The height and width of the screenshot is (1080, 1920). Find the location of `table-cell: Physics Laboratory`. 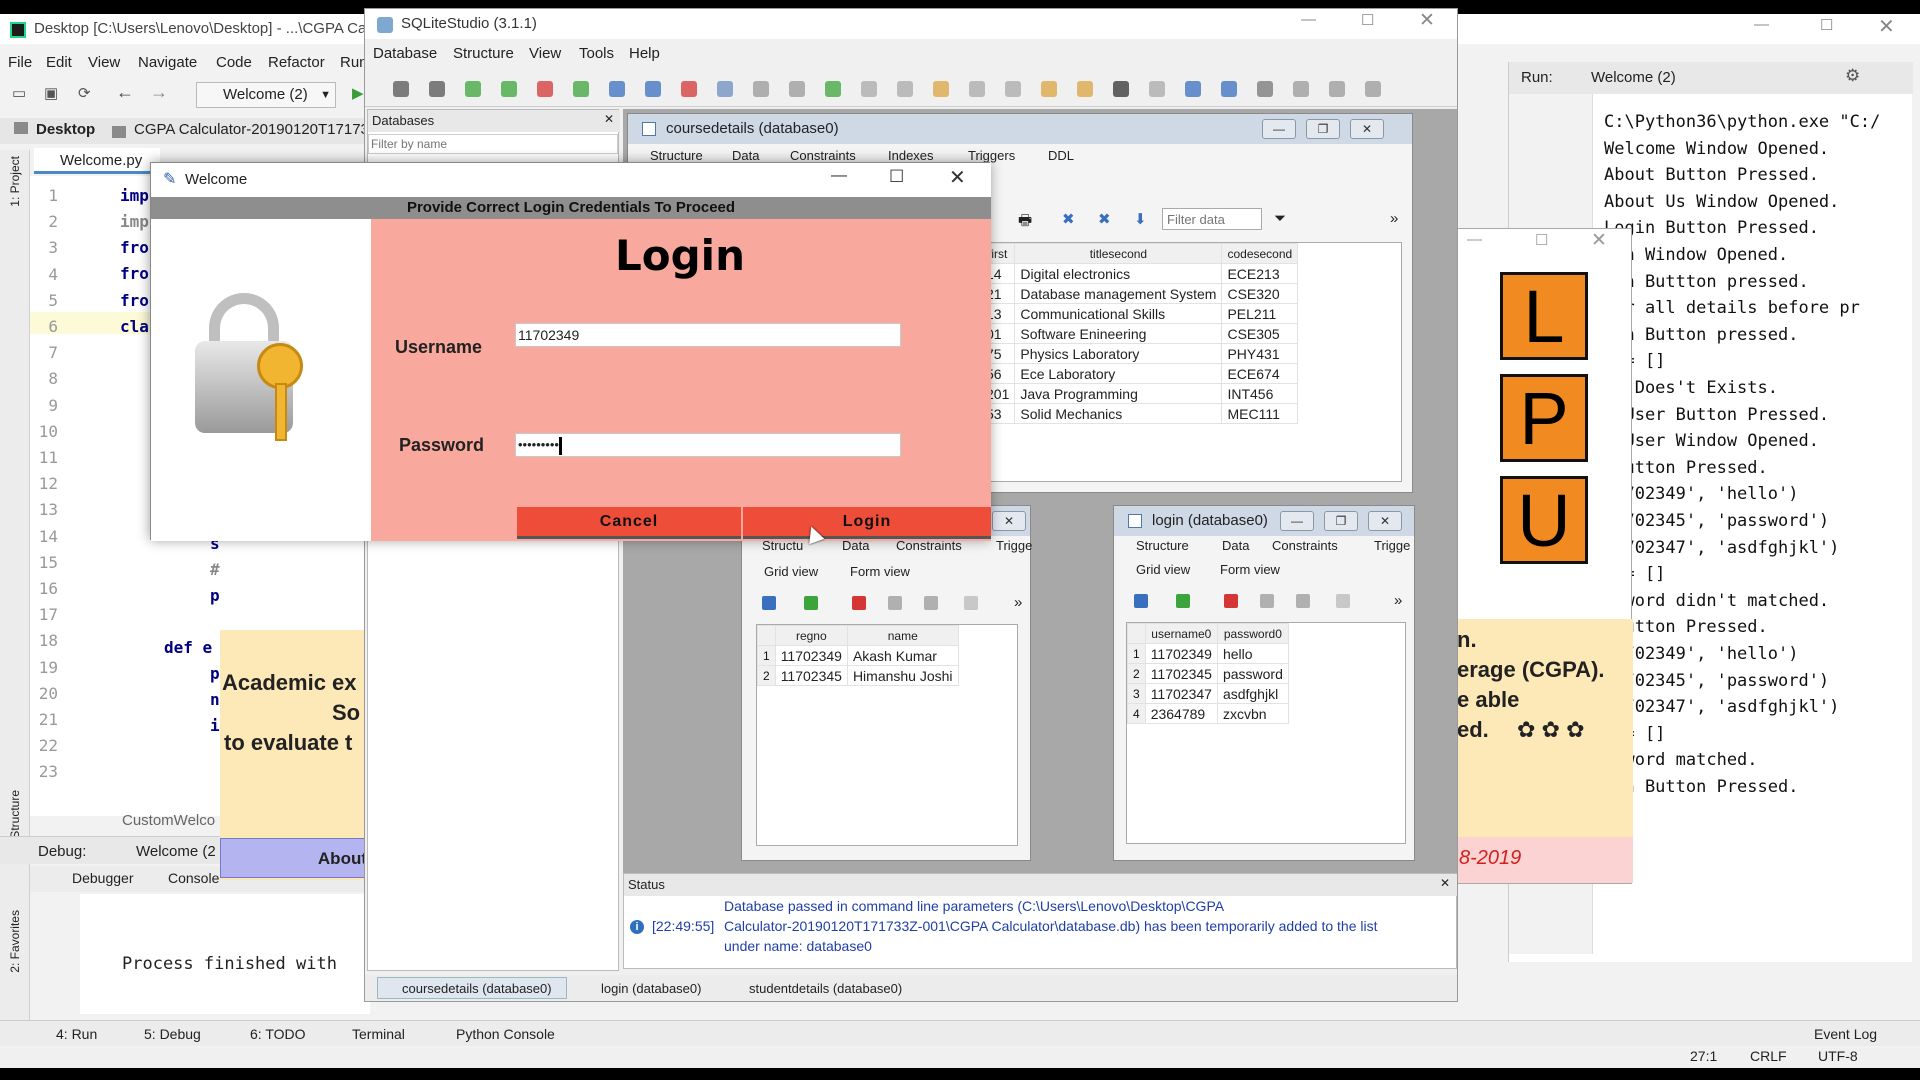

table-cell: Physics Laboratory is located at coordinates (1118, 353).